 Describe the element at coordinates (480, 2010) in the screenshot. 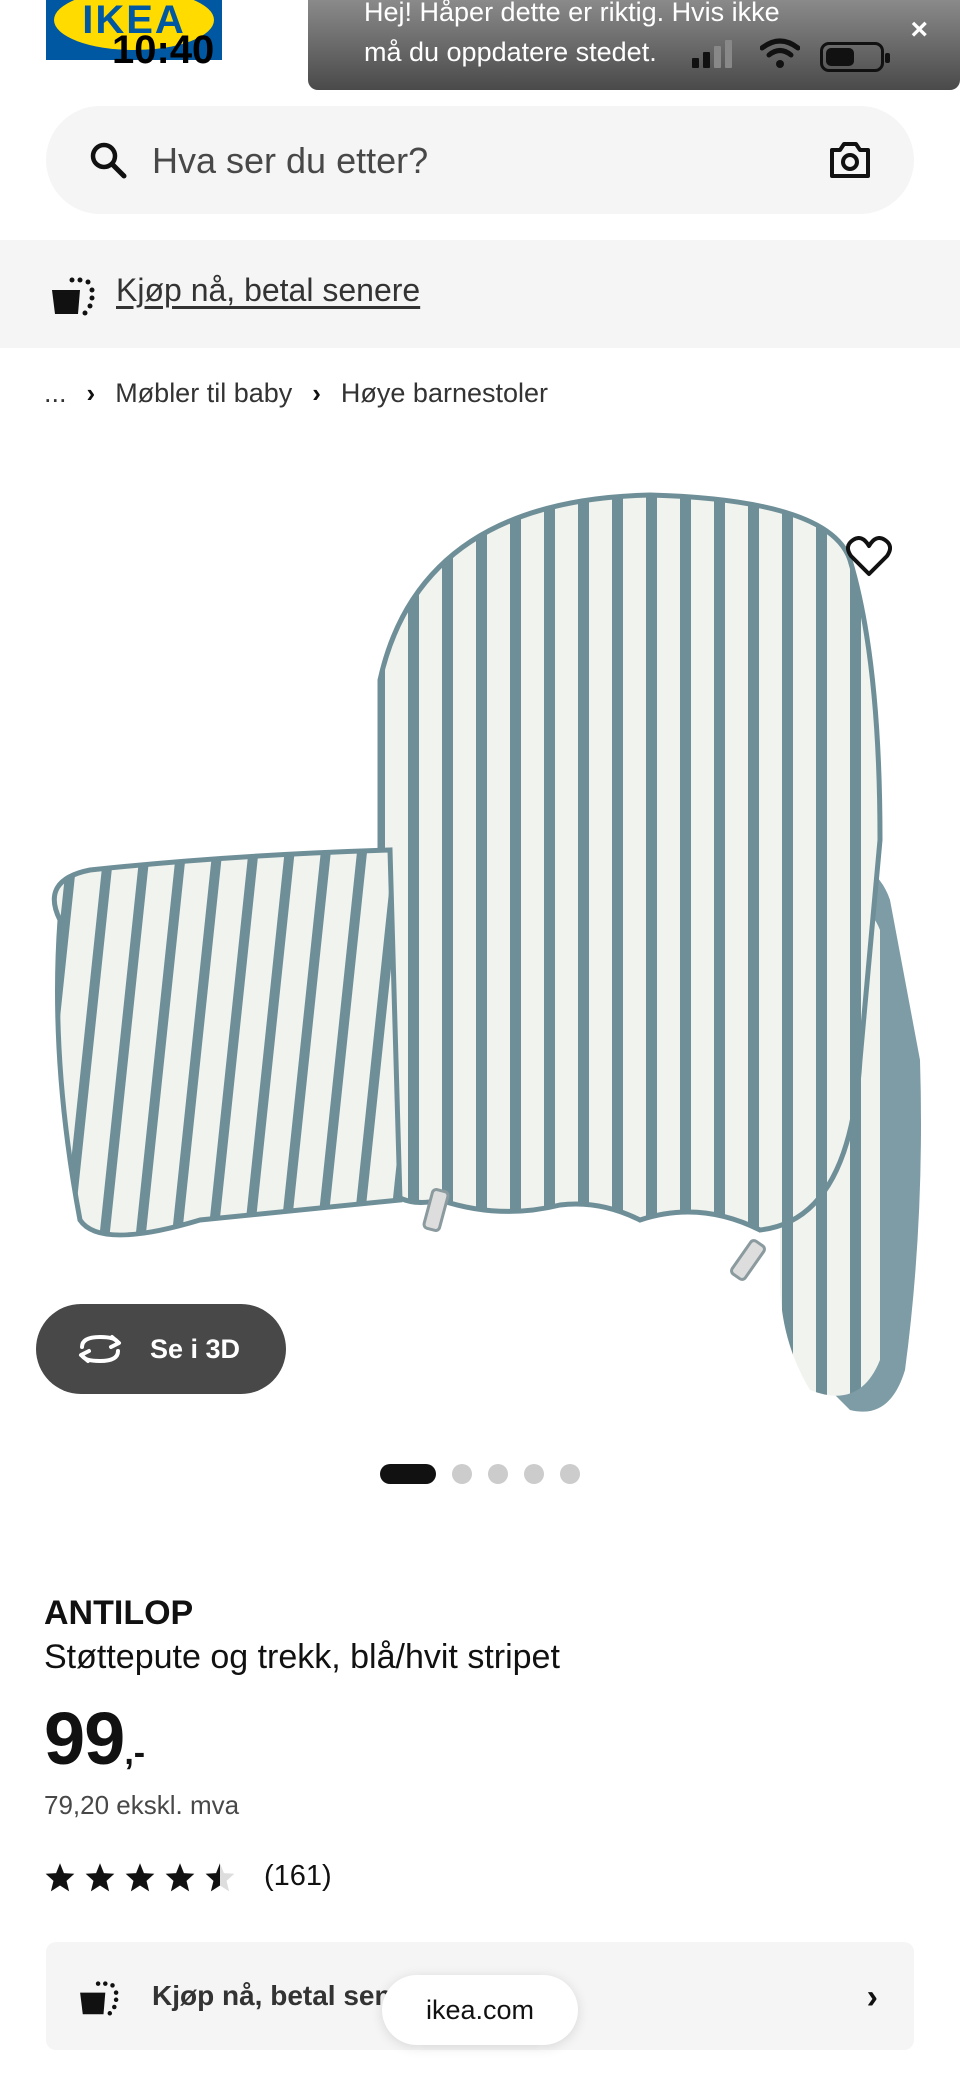

I see `browser-url-pill: ikea.com` at that location.